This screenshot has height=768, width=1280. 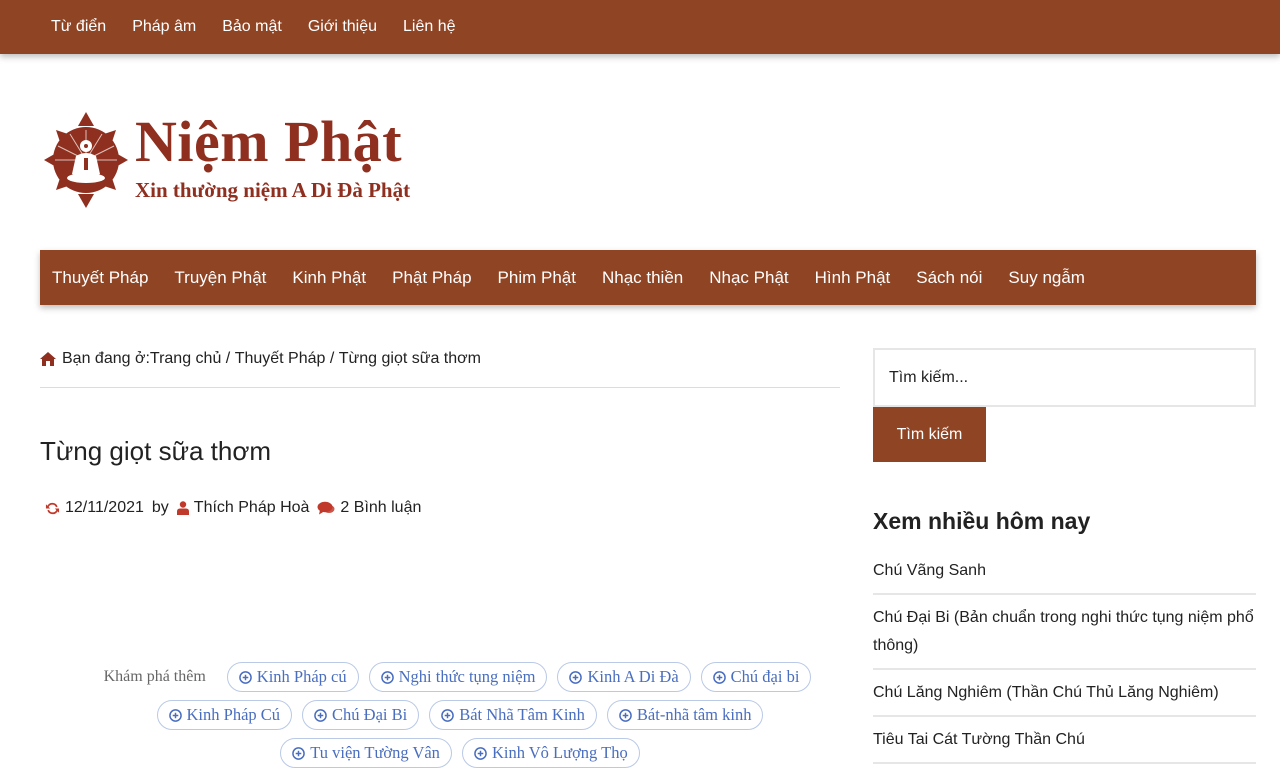 What do you see at coordinates (164, 27) in the screenshot?
I see `top-menu-item-phap-am: Pháp âm` at bounding box center [164, 27].